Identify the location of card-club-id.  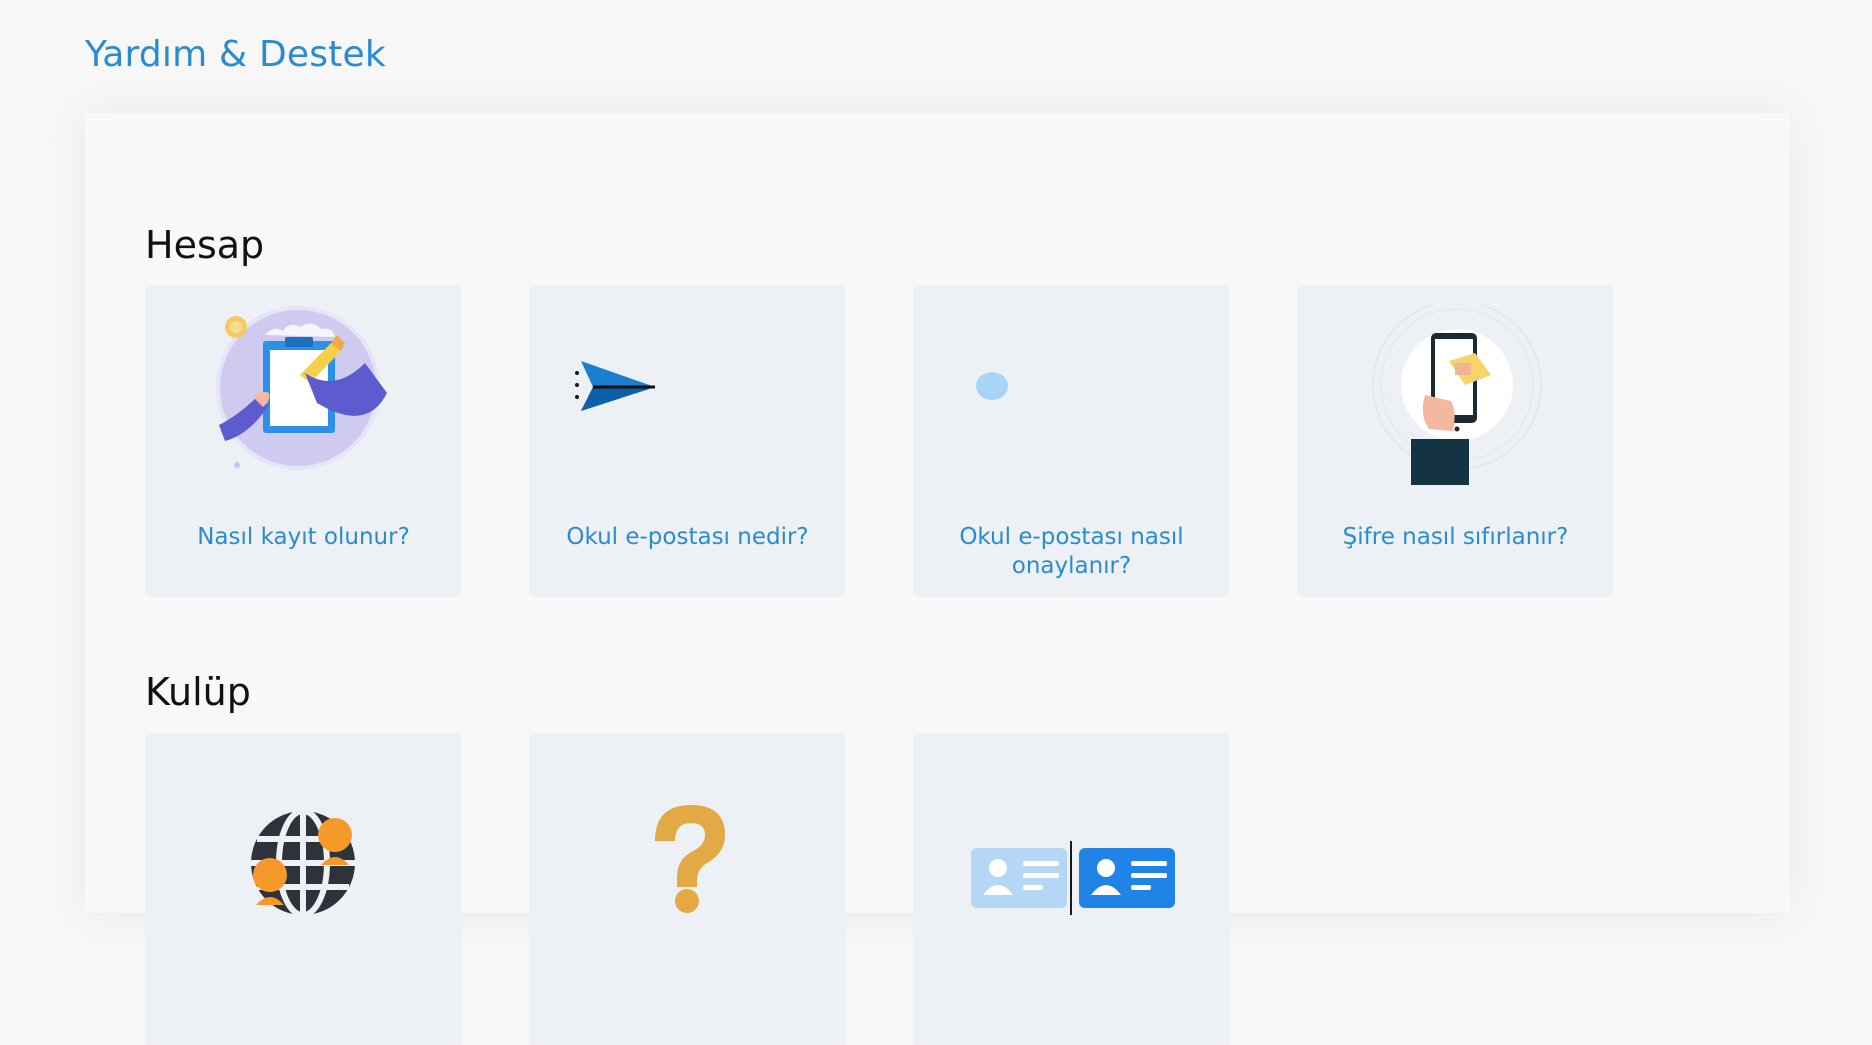
(1071, 889).